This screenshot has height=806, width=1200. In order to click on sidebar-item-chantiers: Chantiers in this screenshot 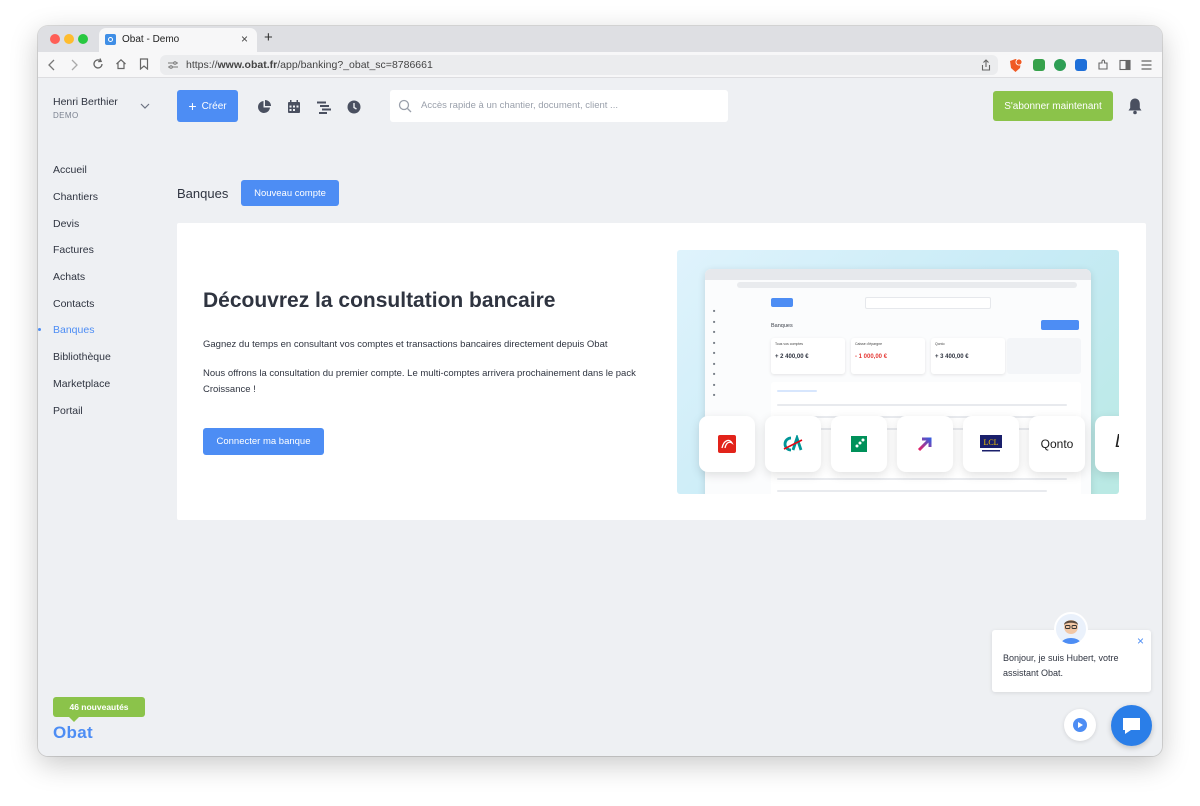, I will do `click(75, 197)`.